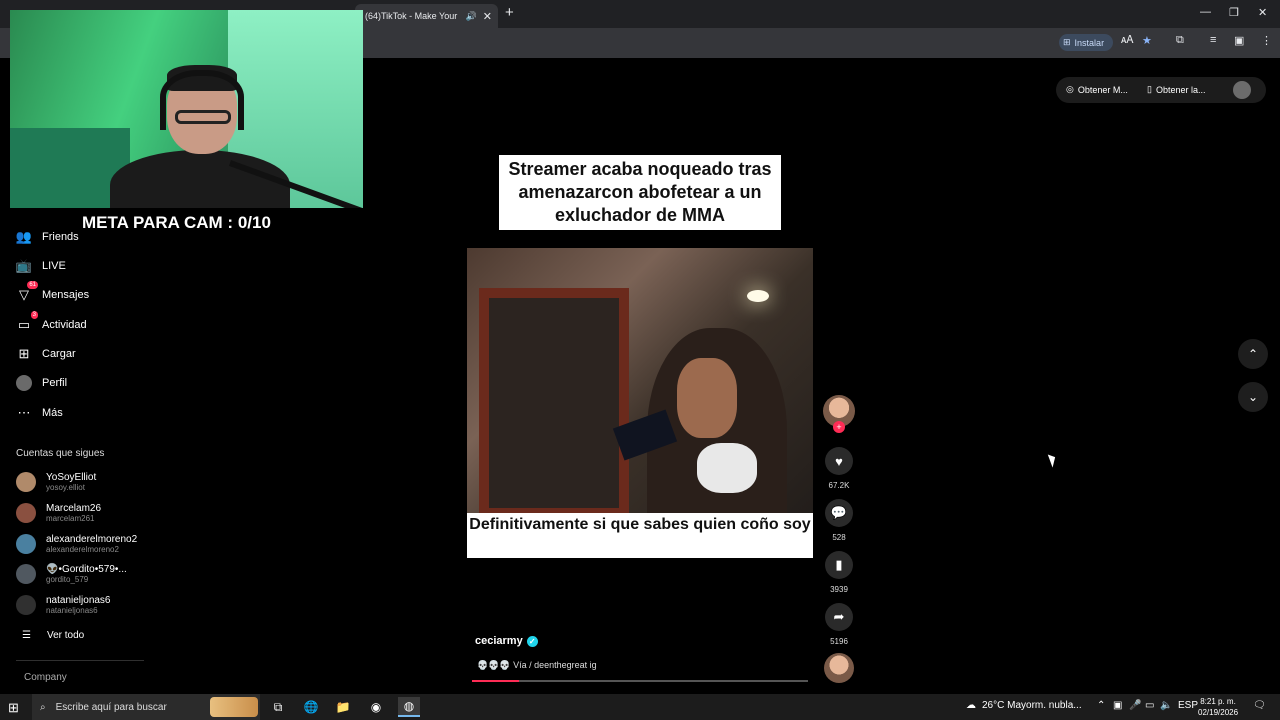 Image resolution: width=1280 pixels, height=720 pixels. I want to click on video-author: ceciarmy ✓, so click(506, 641).